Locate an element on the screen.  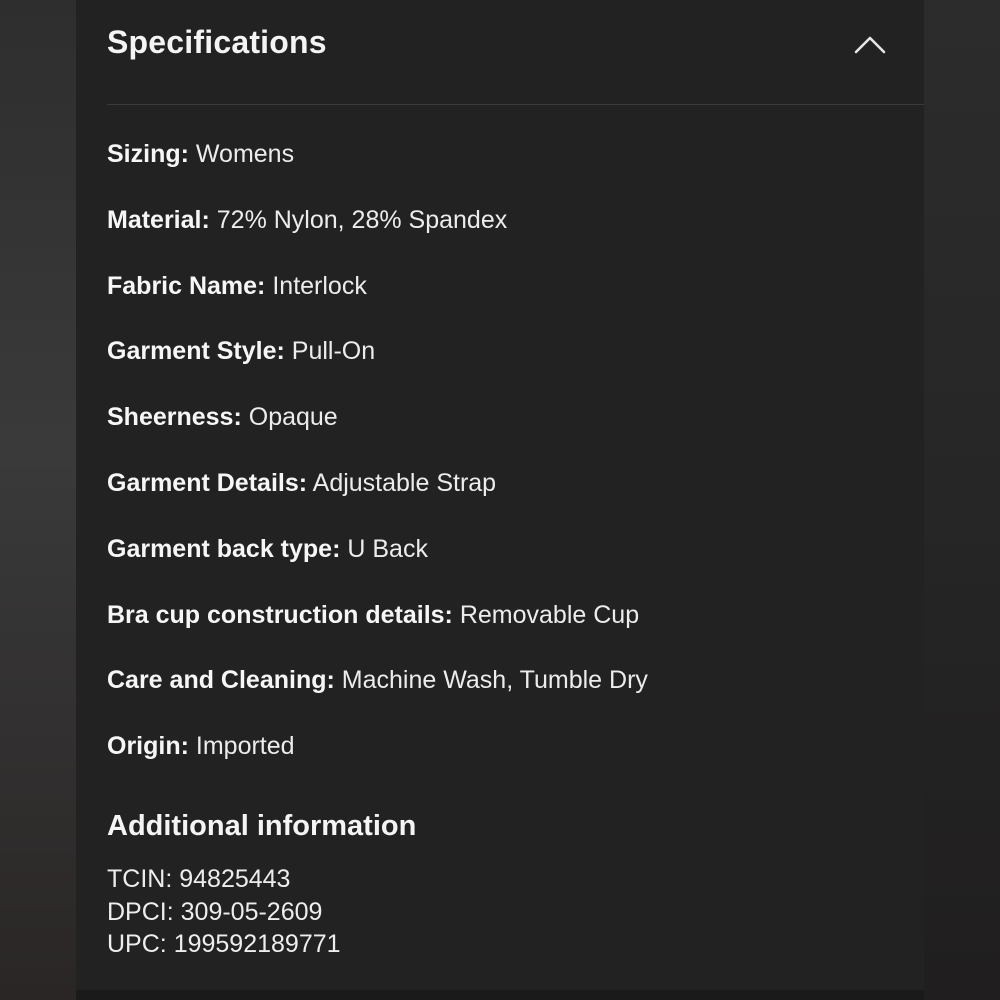
spec-value: Imported is located at coordinates (245, 746).